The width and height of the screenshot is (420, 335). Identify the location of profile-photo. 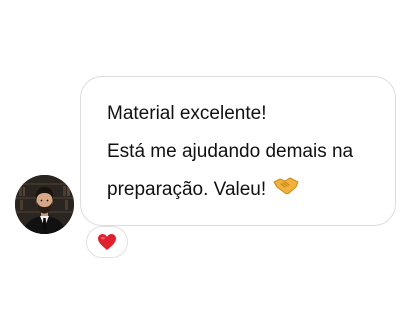
(44, 204).